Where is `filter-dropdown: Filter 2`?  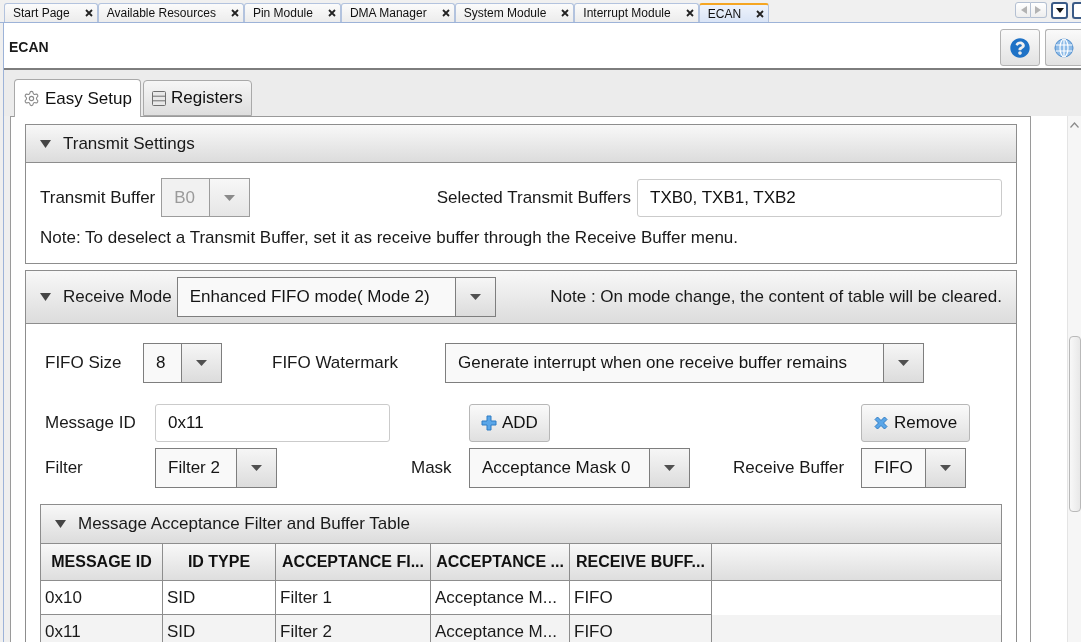 filter-dropdown: Filter 2 is located at coordinates (216, 468).